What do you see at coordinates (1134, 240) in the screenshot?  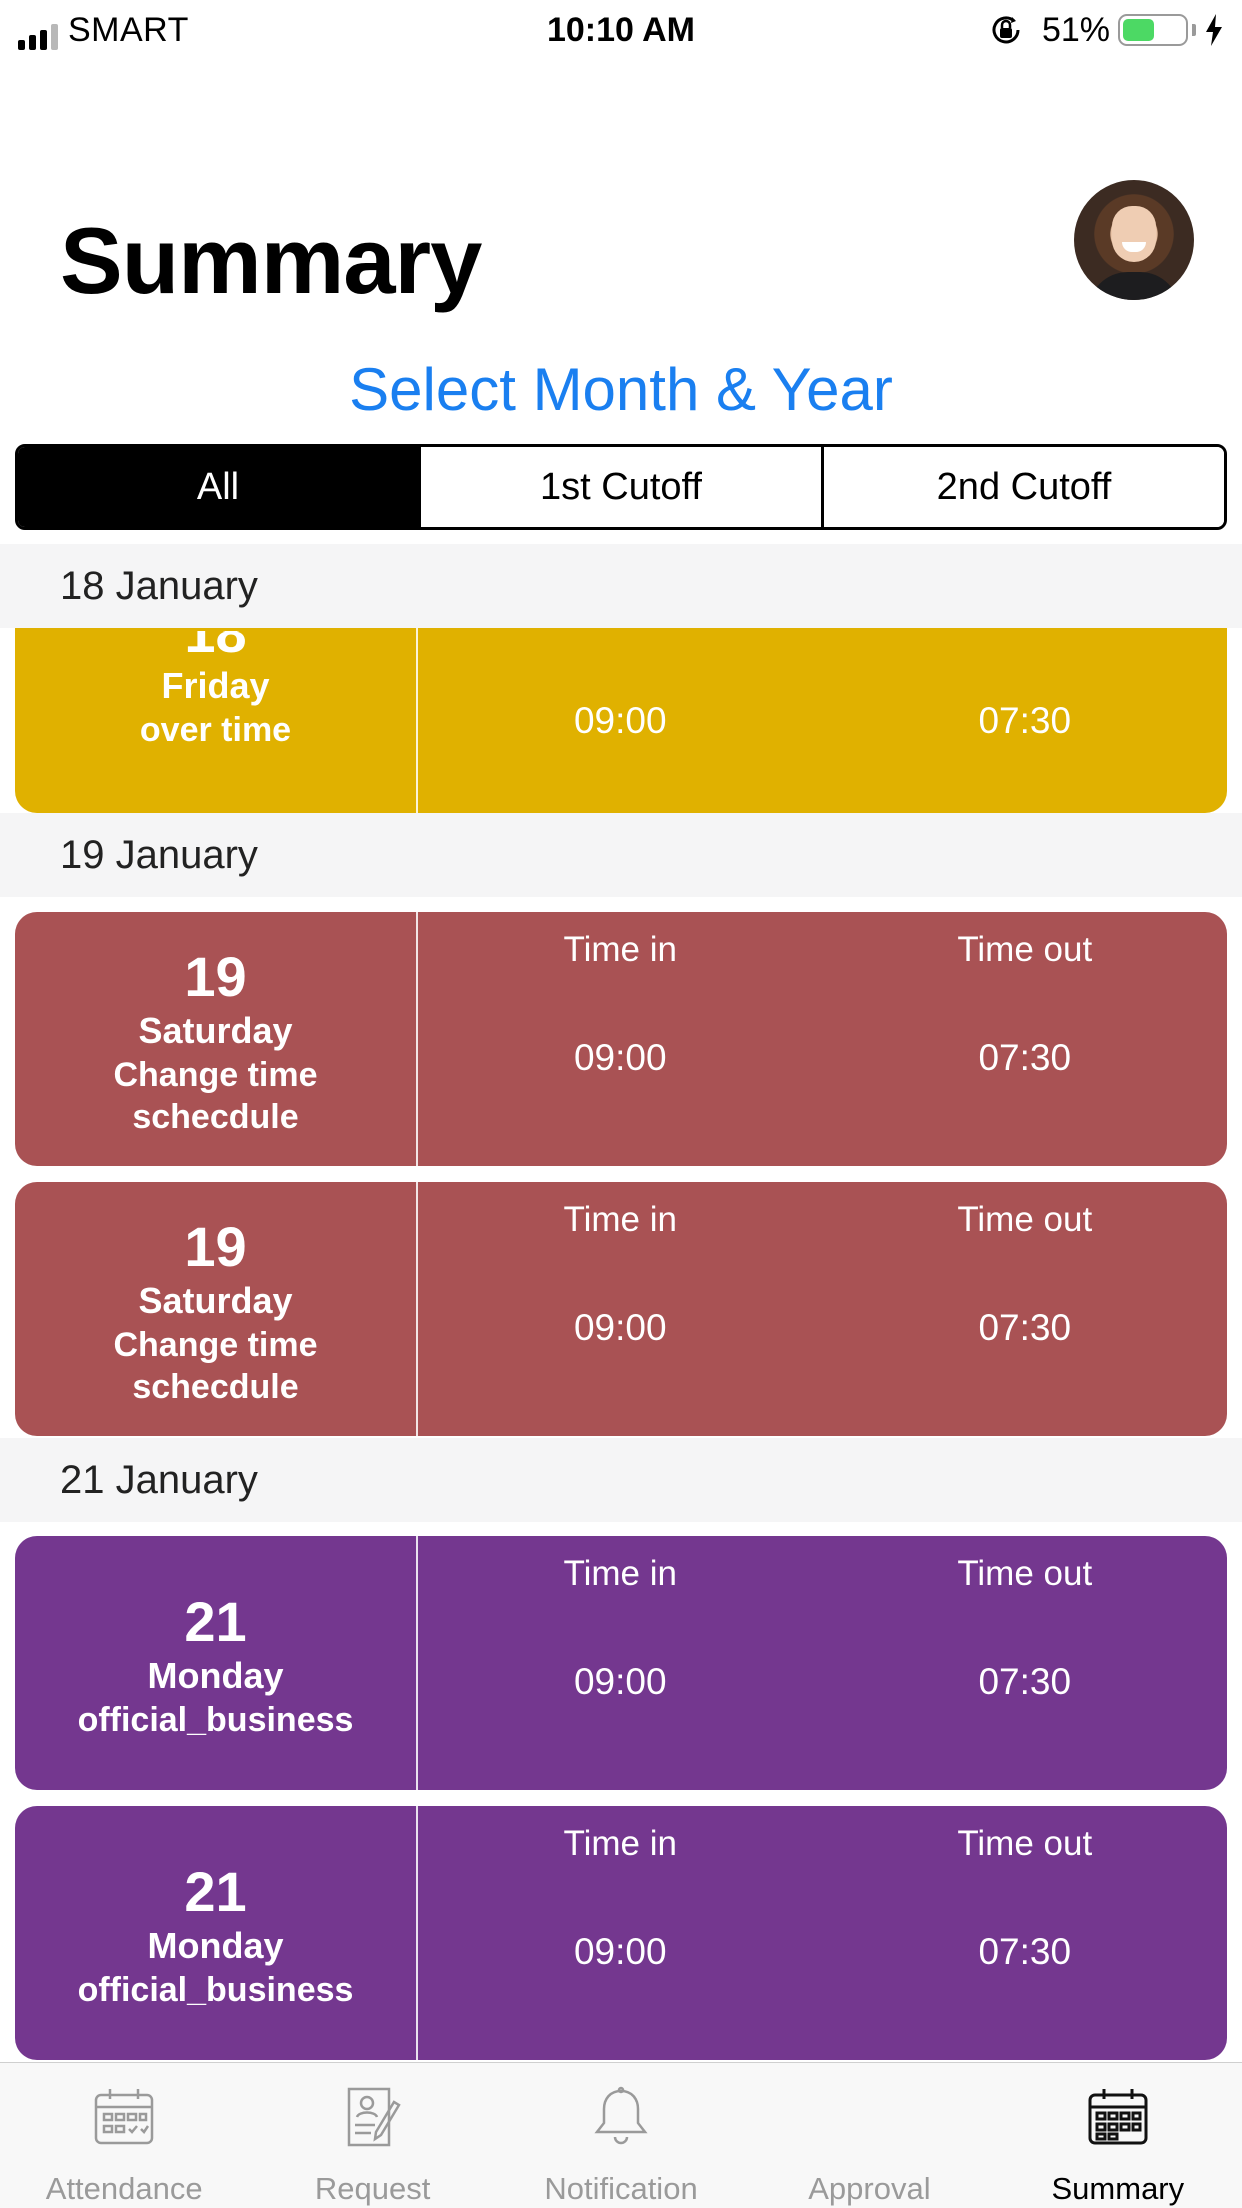 I see `avatar` at bounding box center [1134, 240].